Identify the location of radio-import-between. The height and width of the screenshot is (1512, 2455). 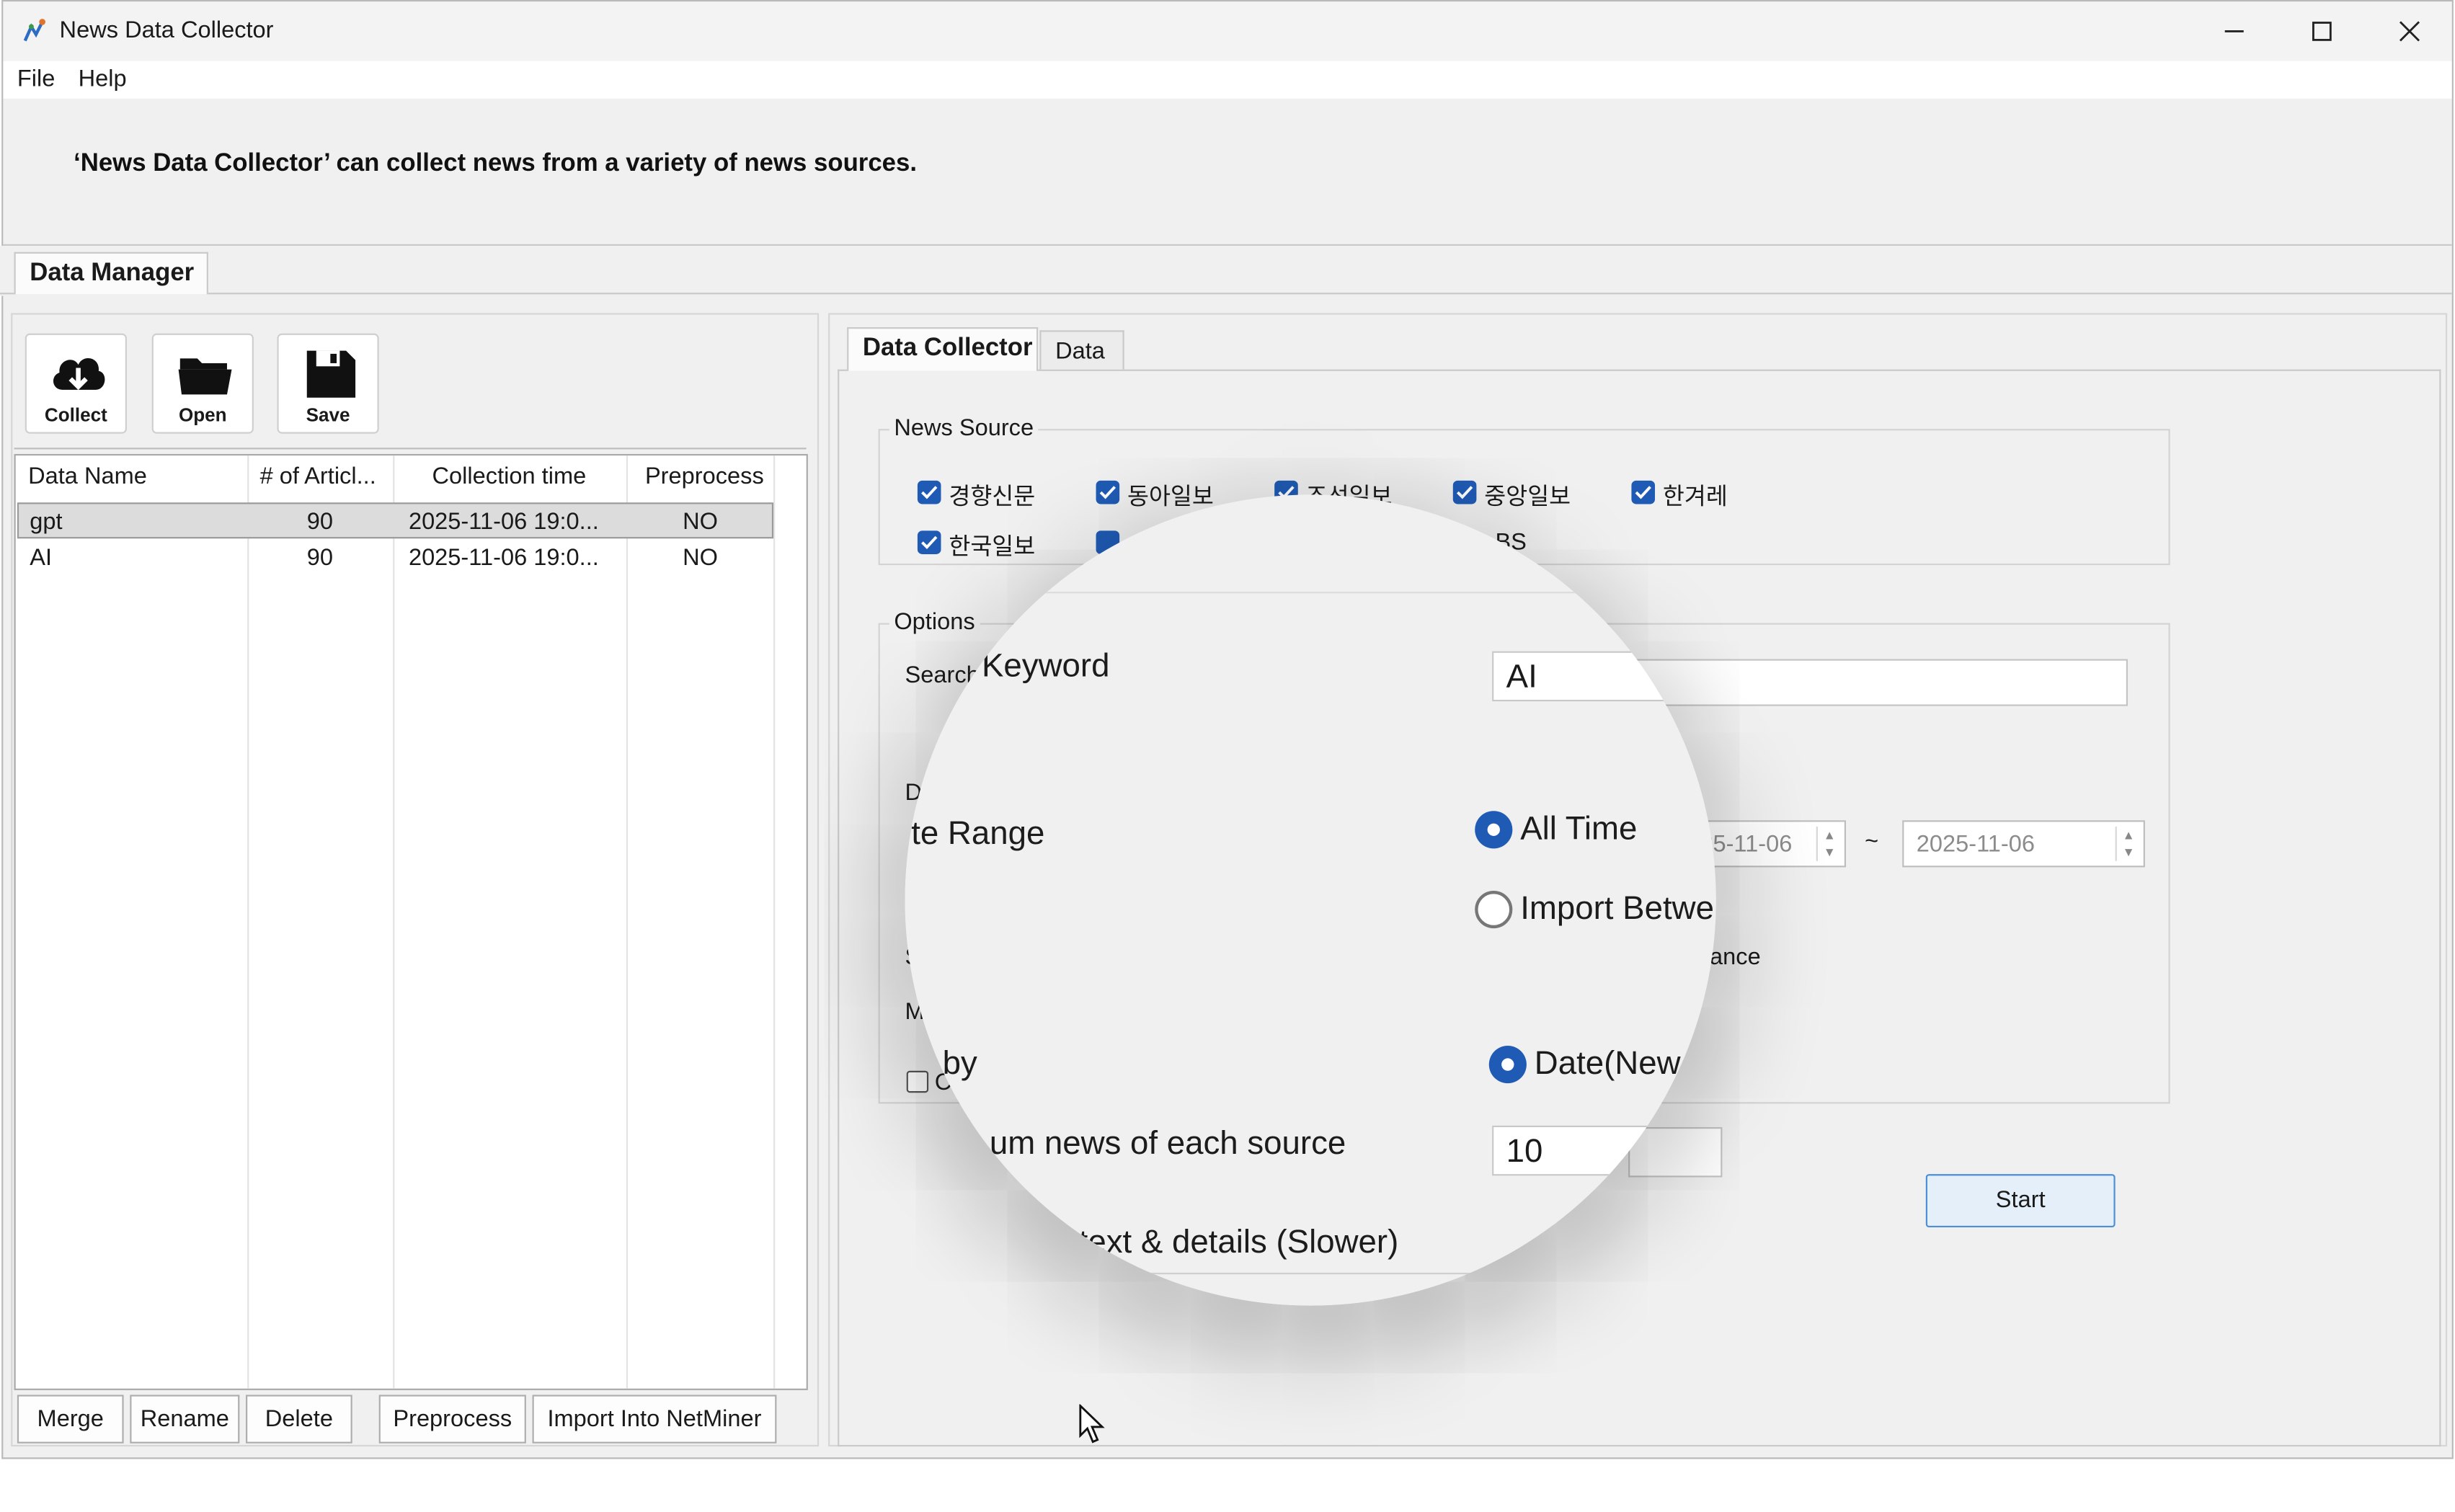
(1494, 910).